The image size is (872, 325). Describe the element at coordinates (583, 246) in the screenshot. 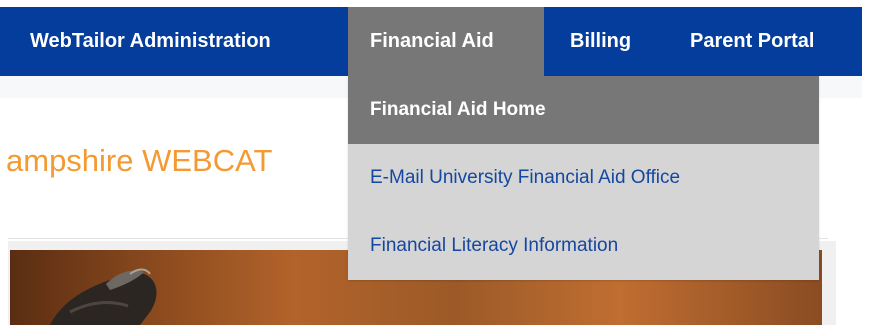

I see `menu-item-financial-literacy-information: Financial Literacy Information` at that location.